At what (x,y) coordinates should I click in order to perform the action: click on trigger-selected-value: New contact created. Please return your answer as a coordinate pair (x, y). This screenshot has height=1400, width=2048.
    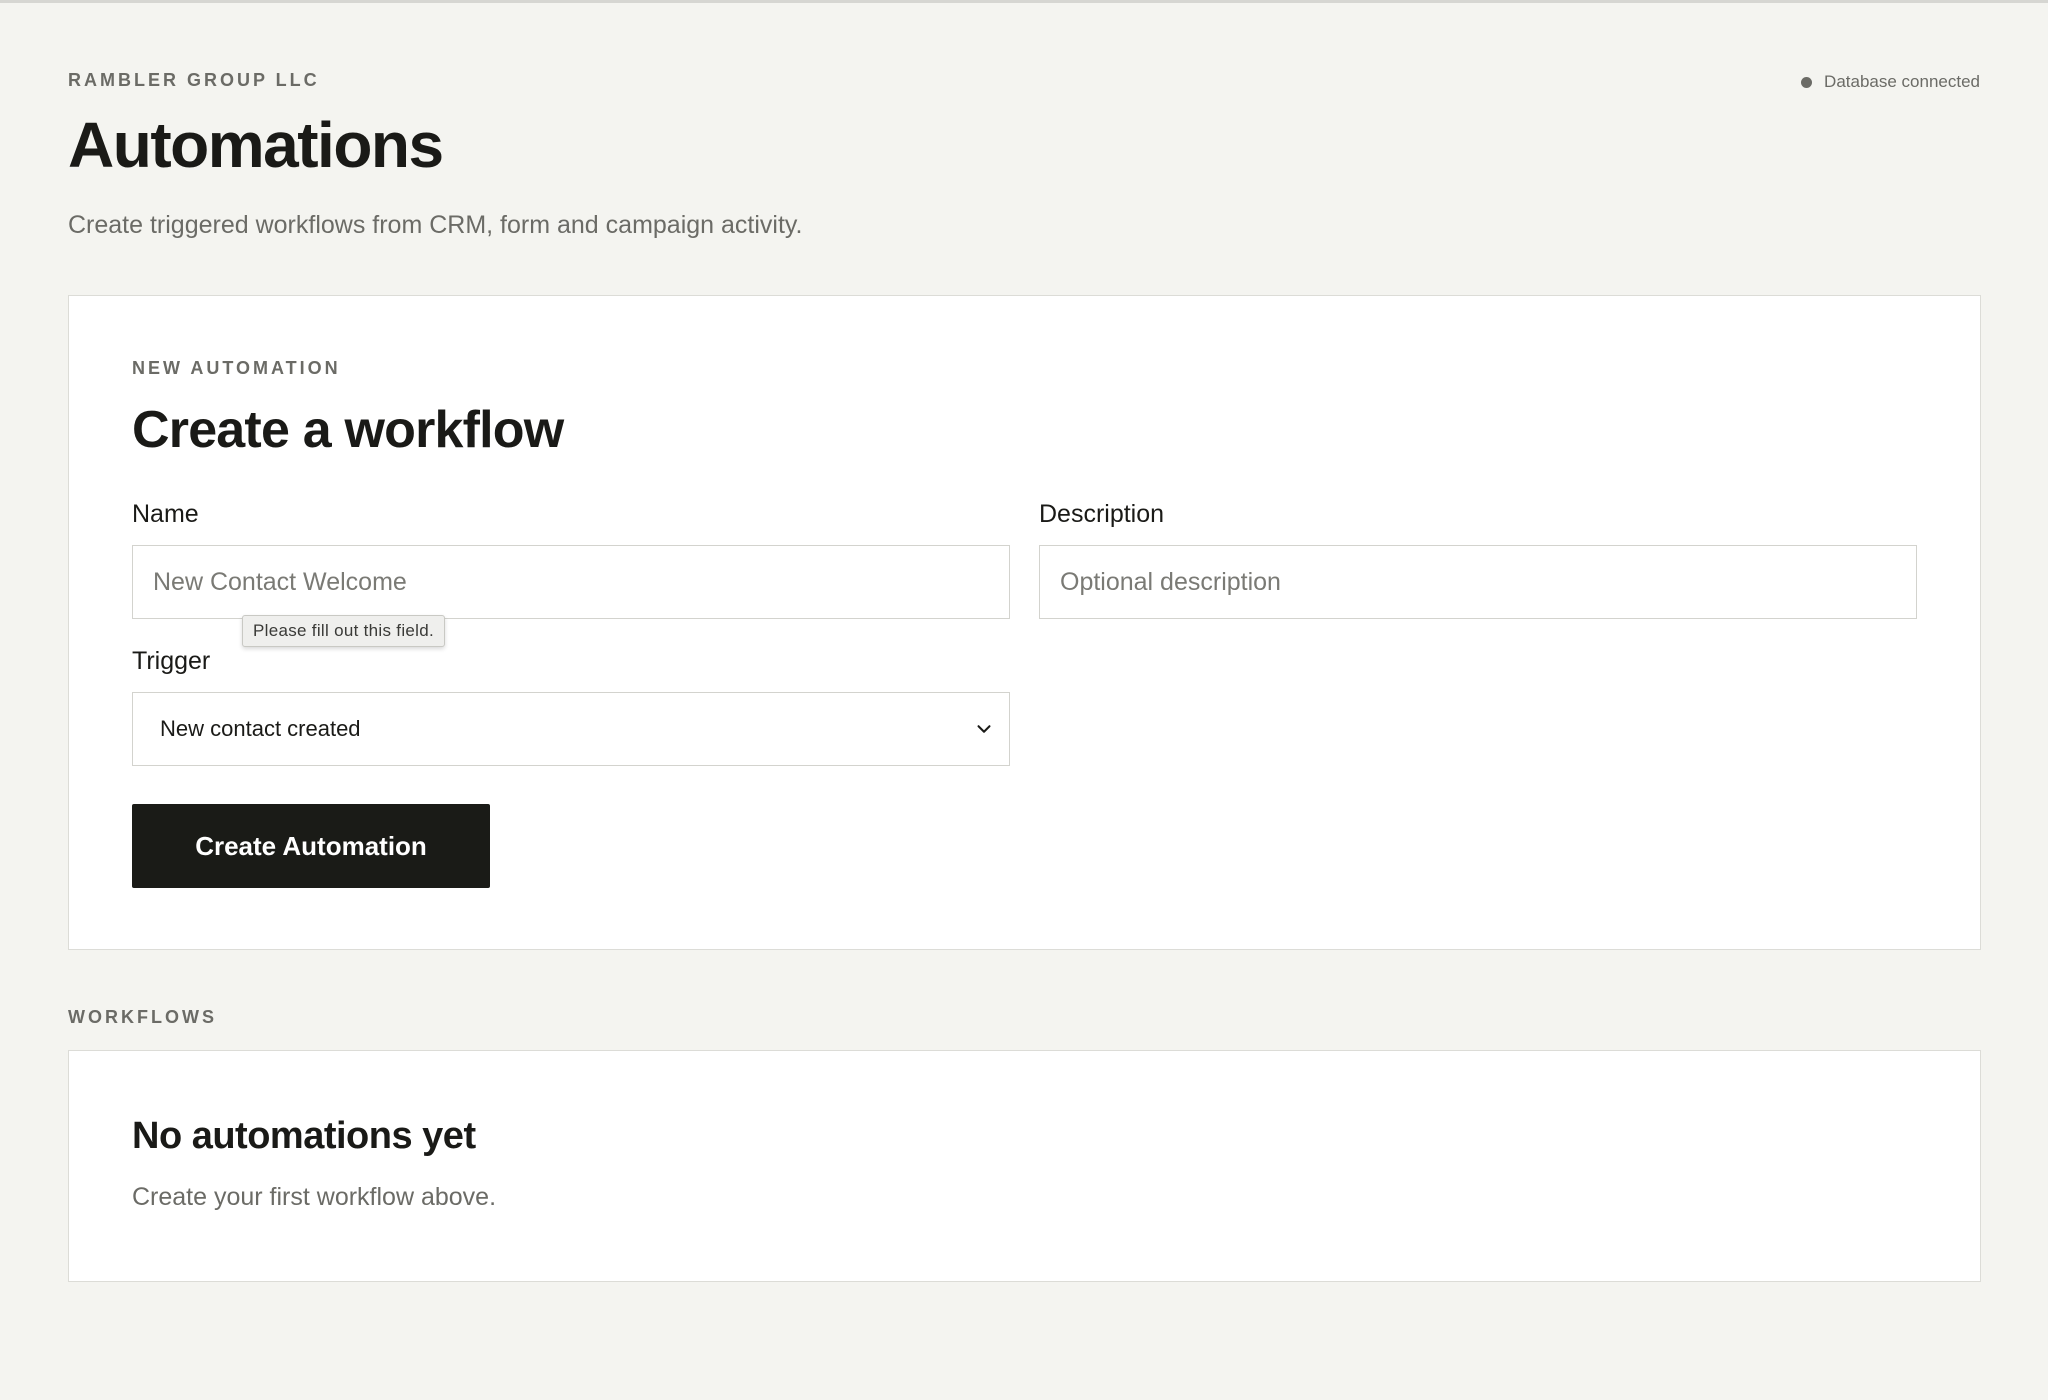
    Looking at the image, I should click on (260, 728).